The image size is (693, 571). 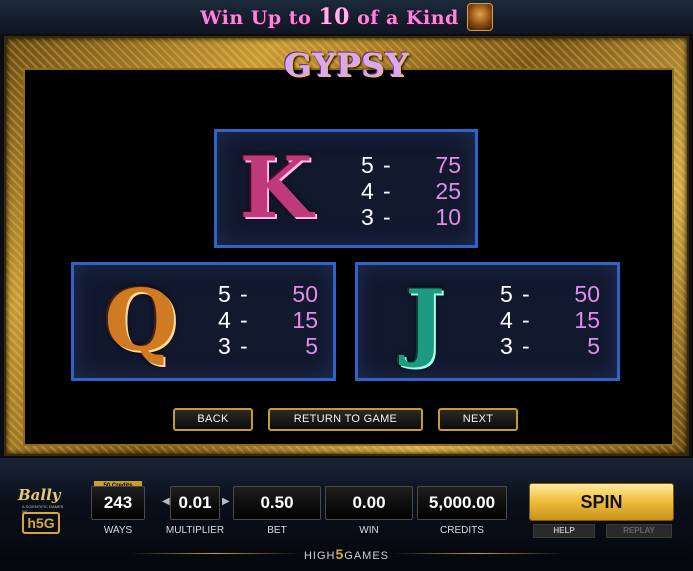 What do you see at coordinates (346, 65) in the screenshot?
I see `paytable-title: GYPSY` at bounding box center [346, 65].